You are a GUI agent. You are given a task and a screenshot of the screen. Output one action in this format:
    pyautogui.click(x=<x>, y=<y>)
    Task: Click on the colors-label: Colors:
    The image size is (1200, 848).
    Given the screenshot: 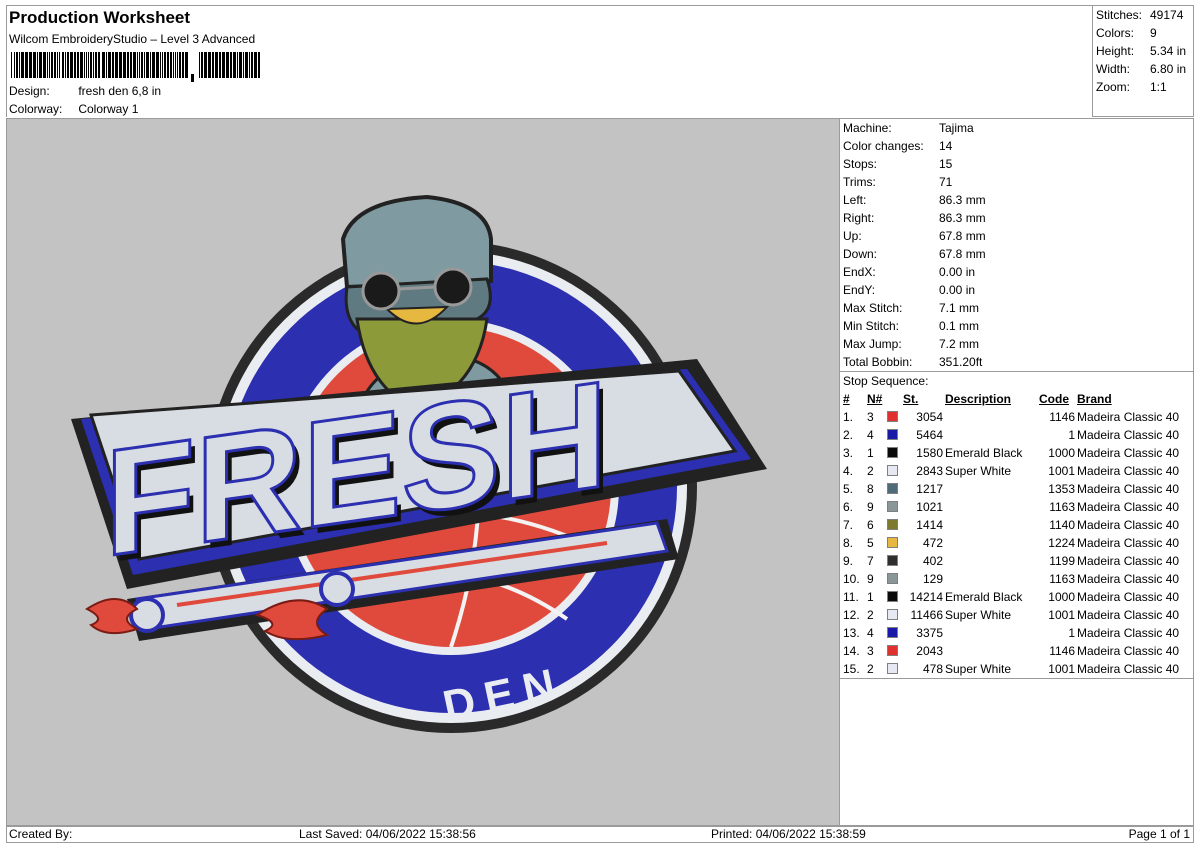 What is the action you would take?
    pyautogui.click(x=1115, y=33)
    